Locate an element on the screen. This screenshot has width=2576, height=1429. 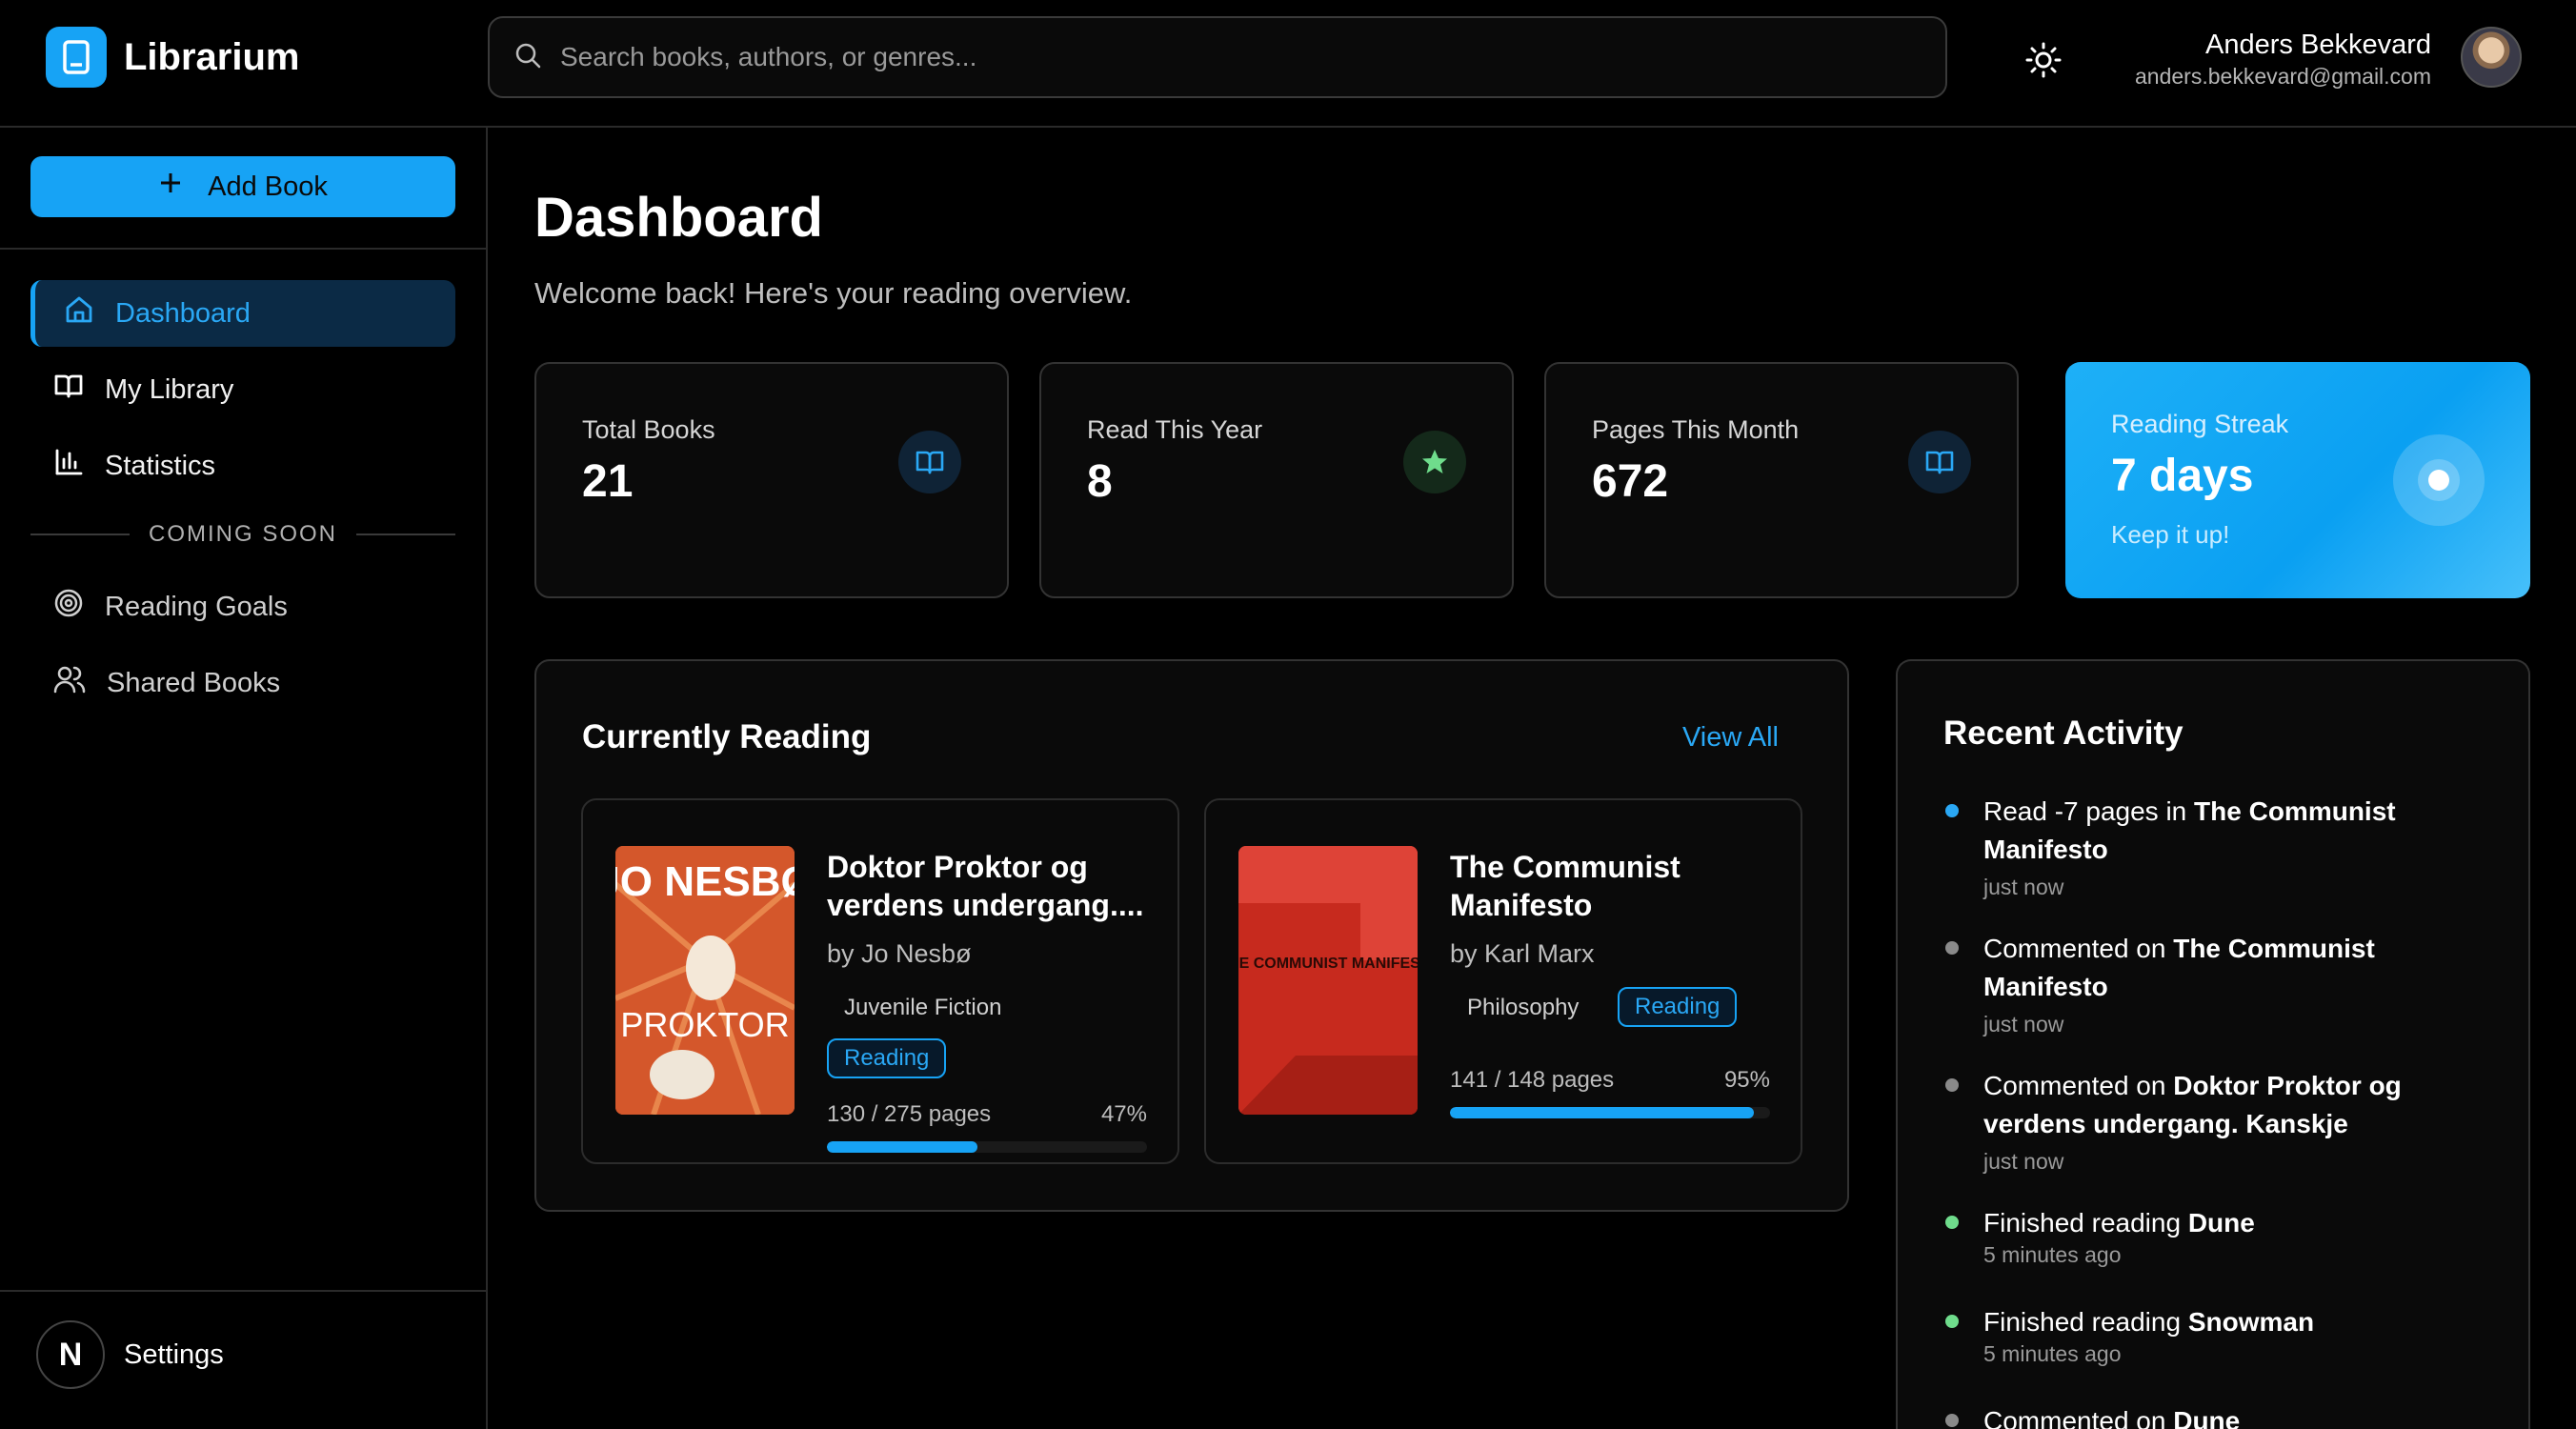
cover-title-text: PROKTOR is located at coordinates (704, 1024).